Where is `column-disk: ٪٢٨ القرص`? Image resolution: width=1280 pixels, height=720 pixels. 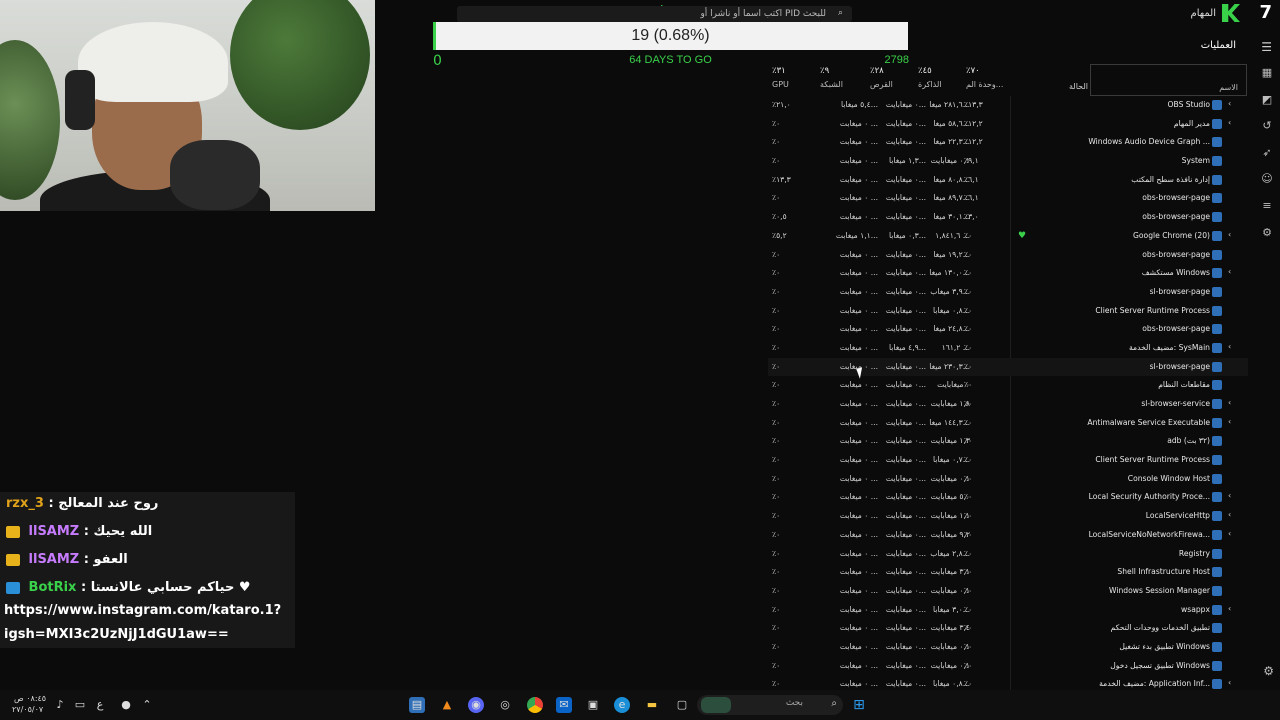 column-disk: ٪٢٨ القرص is located at coordinates (893, 81).